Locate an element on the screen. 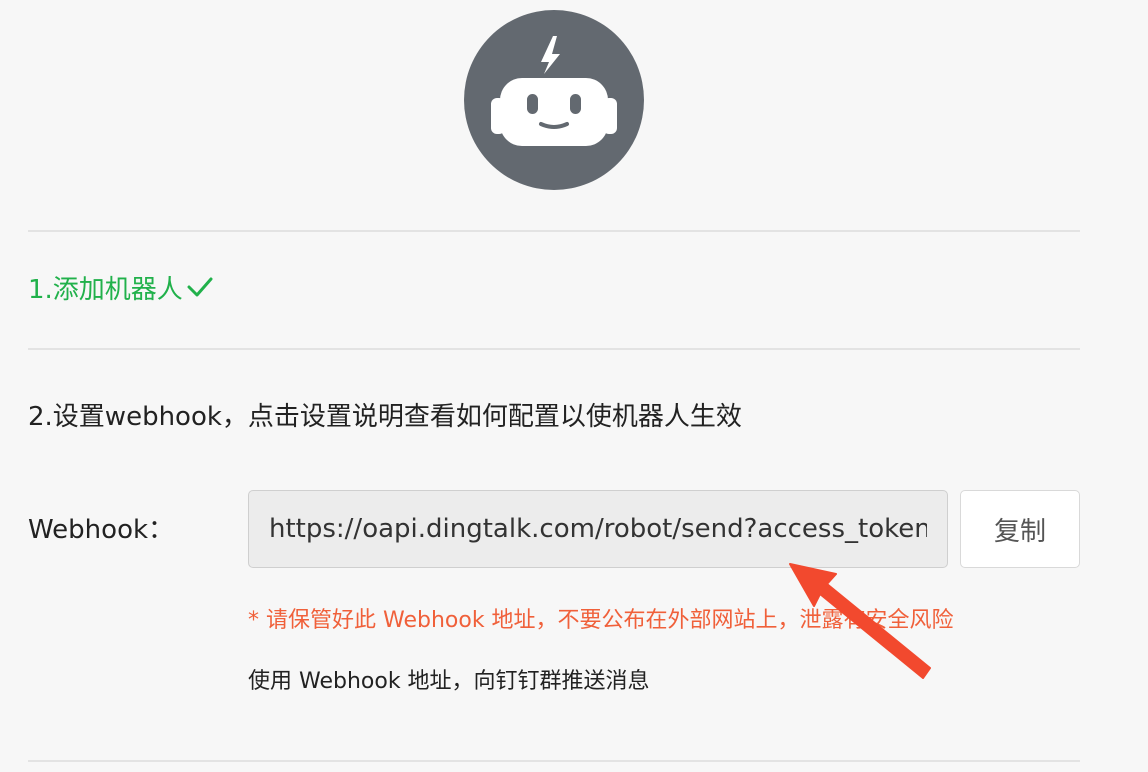 This screenshot has height=772, width=1148. webhook-label: Webhook： is located at coordinates (101, 530).